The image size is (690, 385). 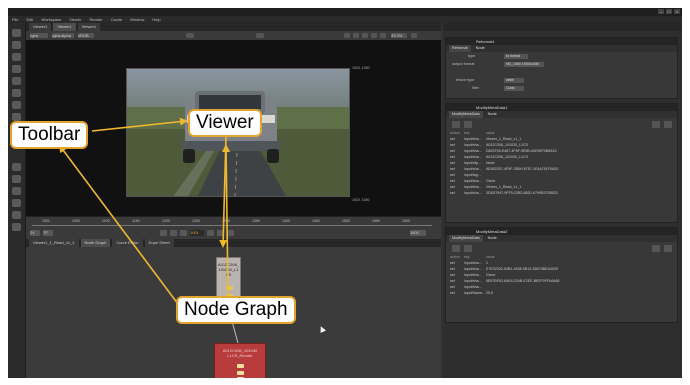 What do you see at coordinates (562, 31) in the screenshot?
I see `properties-tab-bar: Properties` at bounding box center [562, 31].